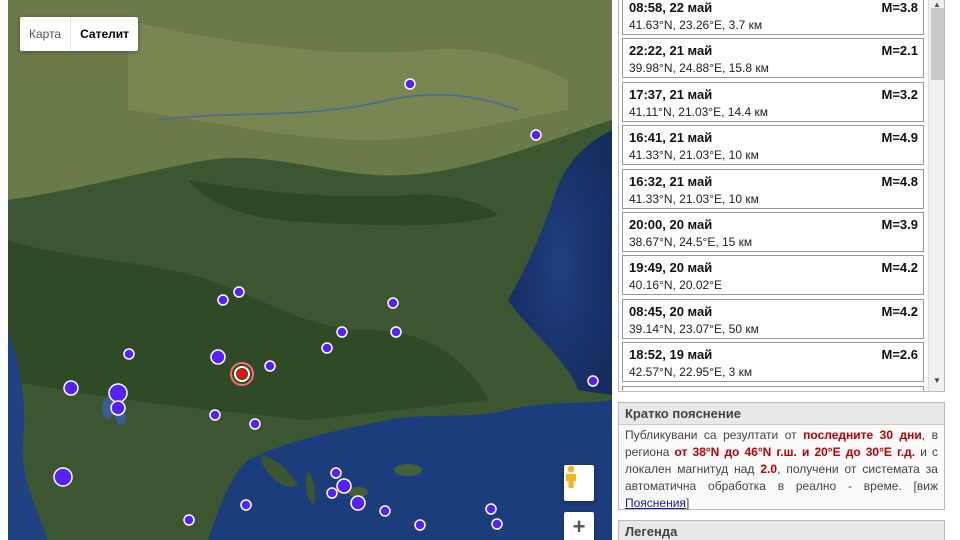 The image size is (960, 540). I want to click on legend-panel: Легенда, so click(781, 530).